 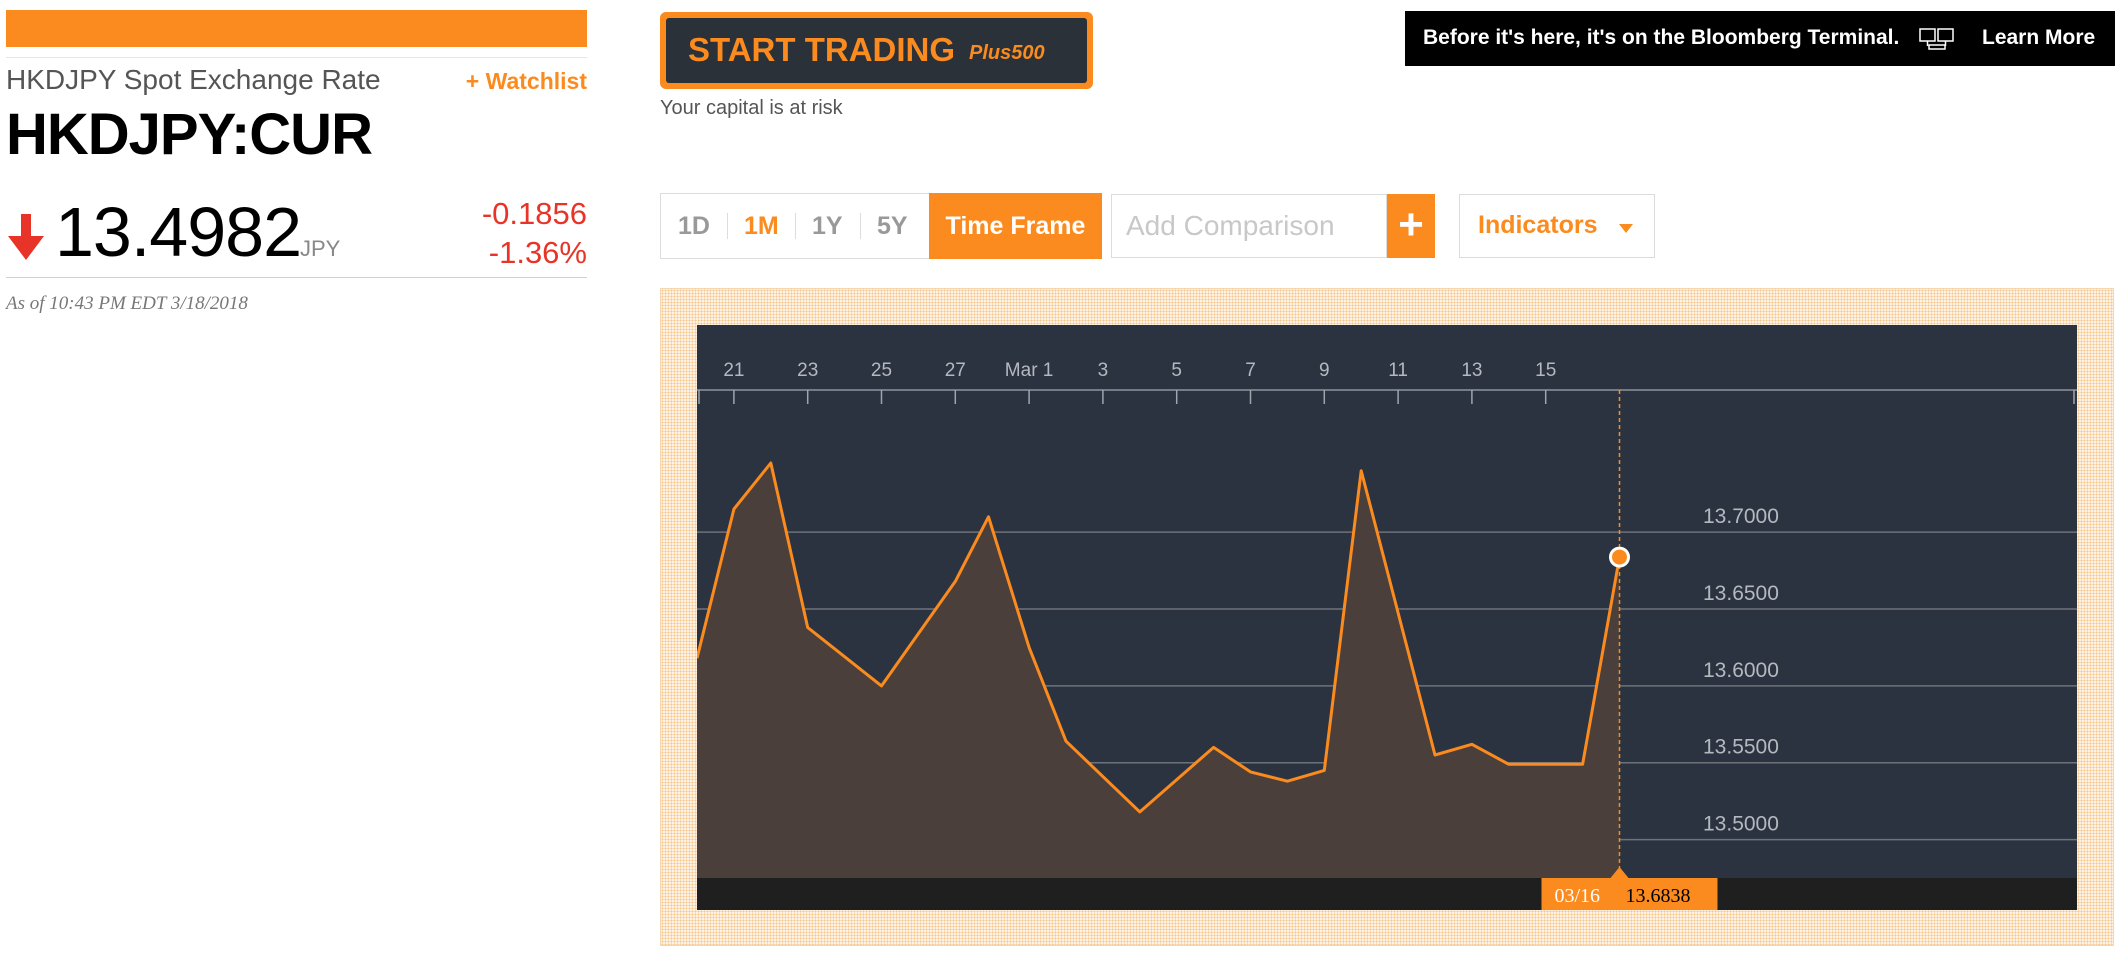 I want to click on quote-timestamp: As of 10:43 PM EDT 3/18/2018, so click(x=127, y=303).